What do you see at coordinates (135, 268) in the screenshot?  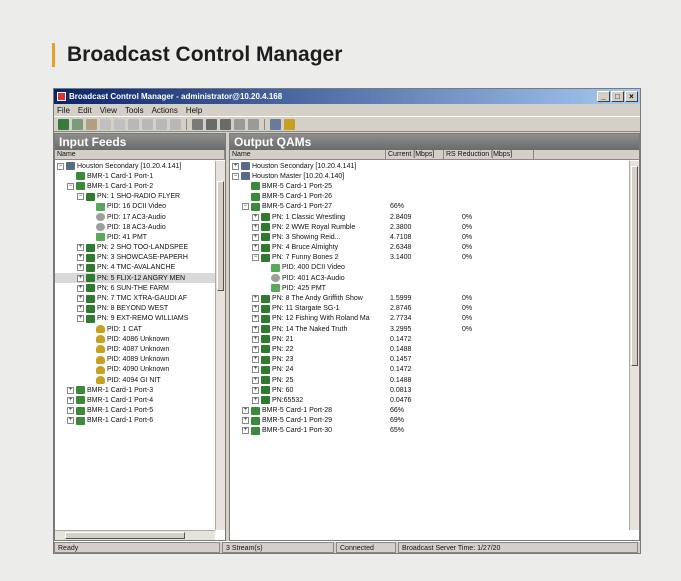 I see `tree-row: + PN: 4 TMC-AVALANCHE` at bounding box center [135, 268].